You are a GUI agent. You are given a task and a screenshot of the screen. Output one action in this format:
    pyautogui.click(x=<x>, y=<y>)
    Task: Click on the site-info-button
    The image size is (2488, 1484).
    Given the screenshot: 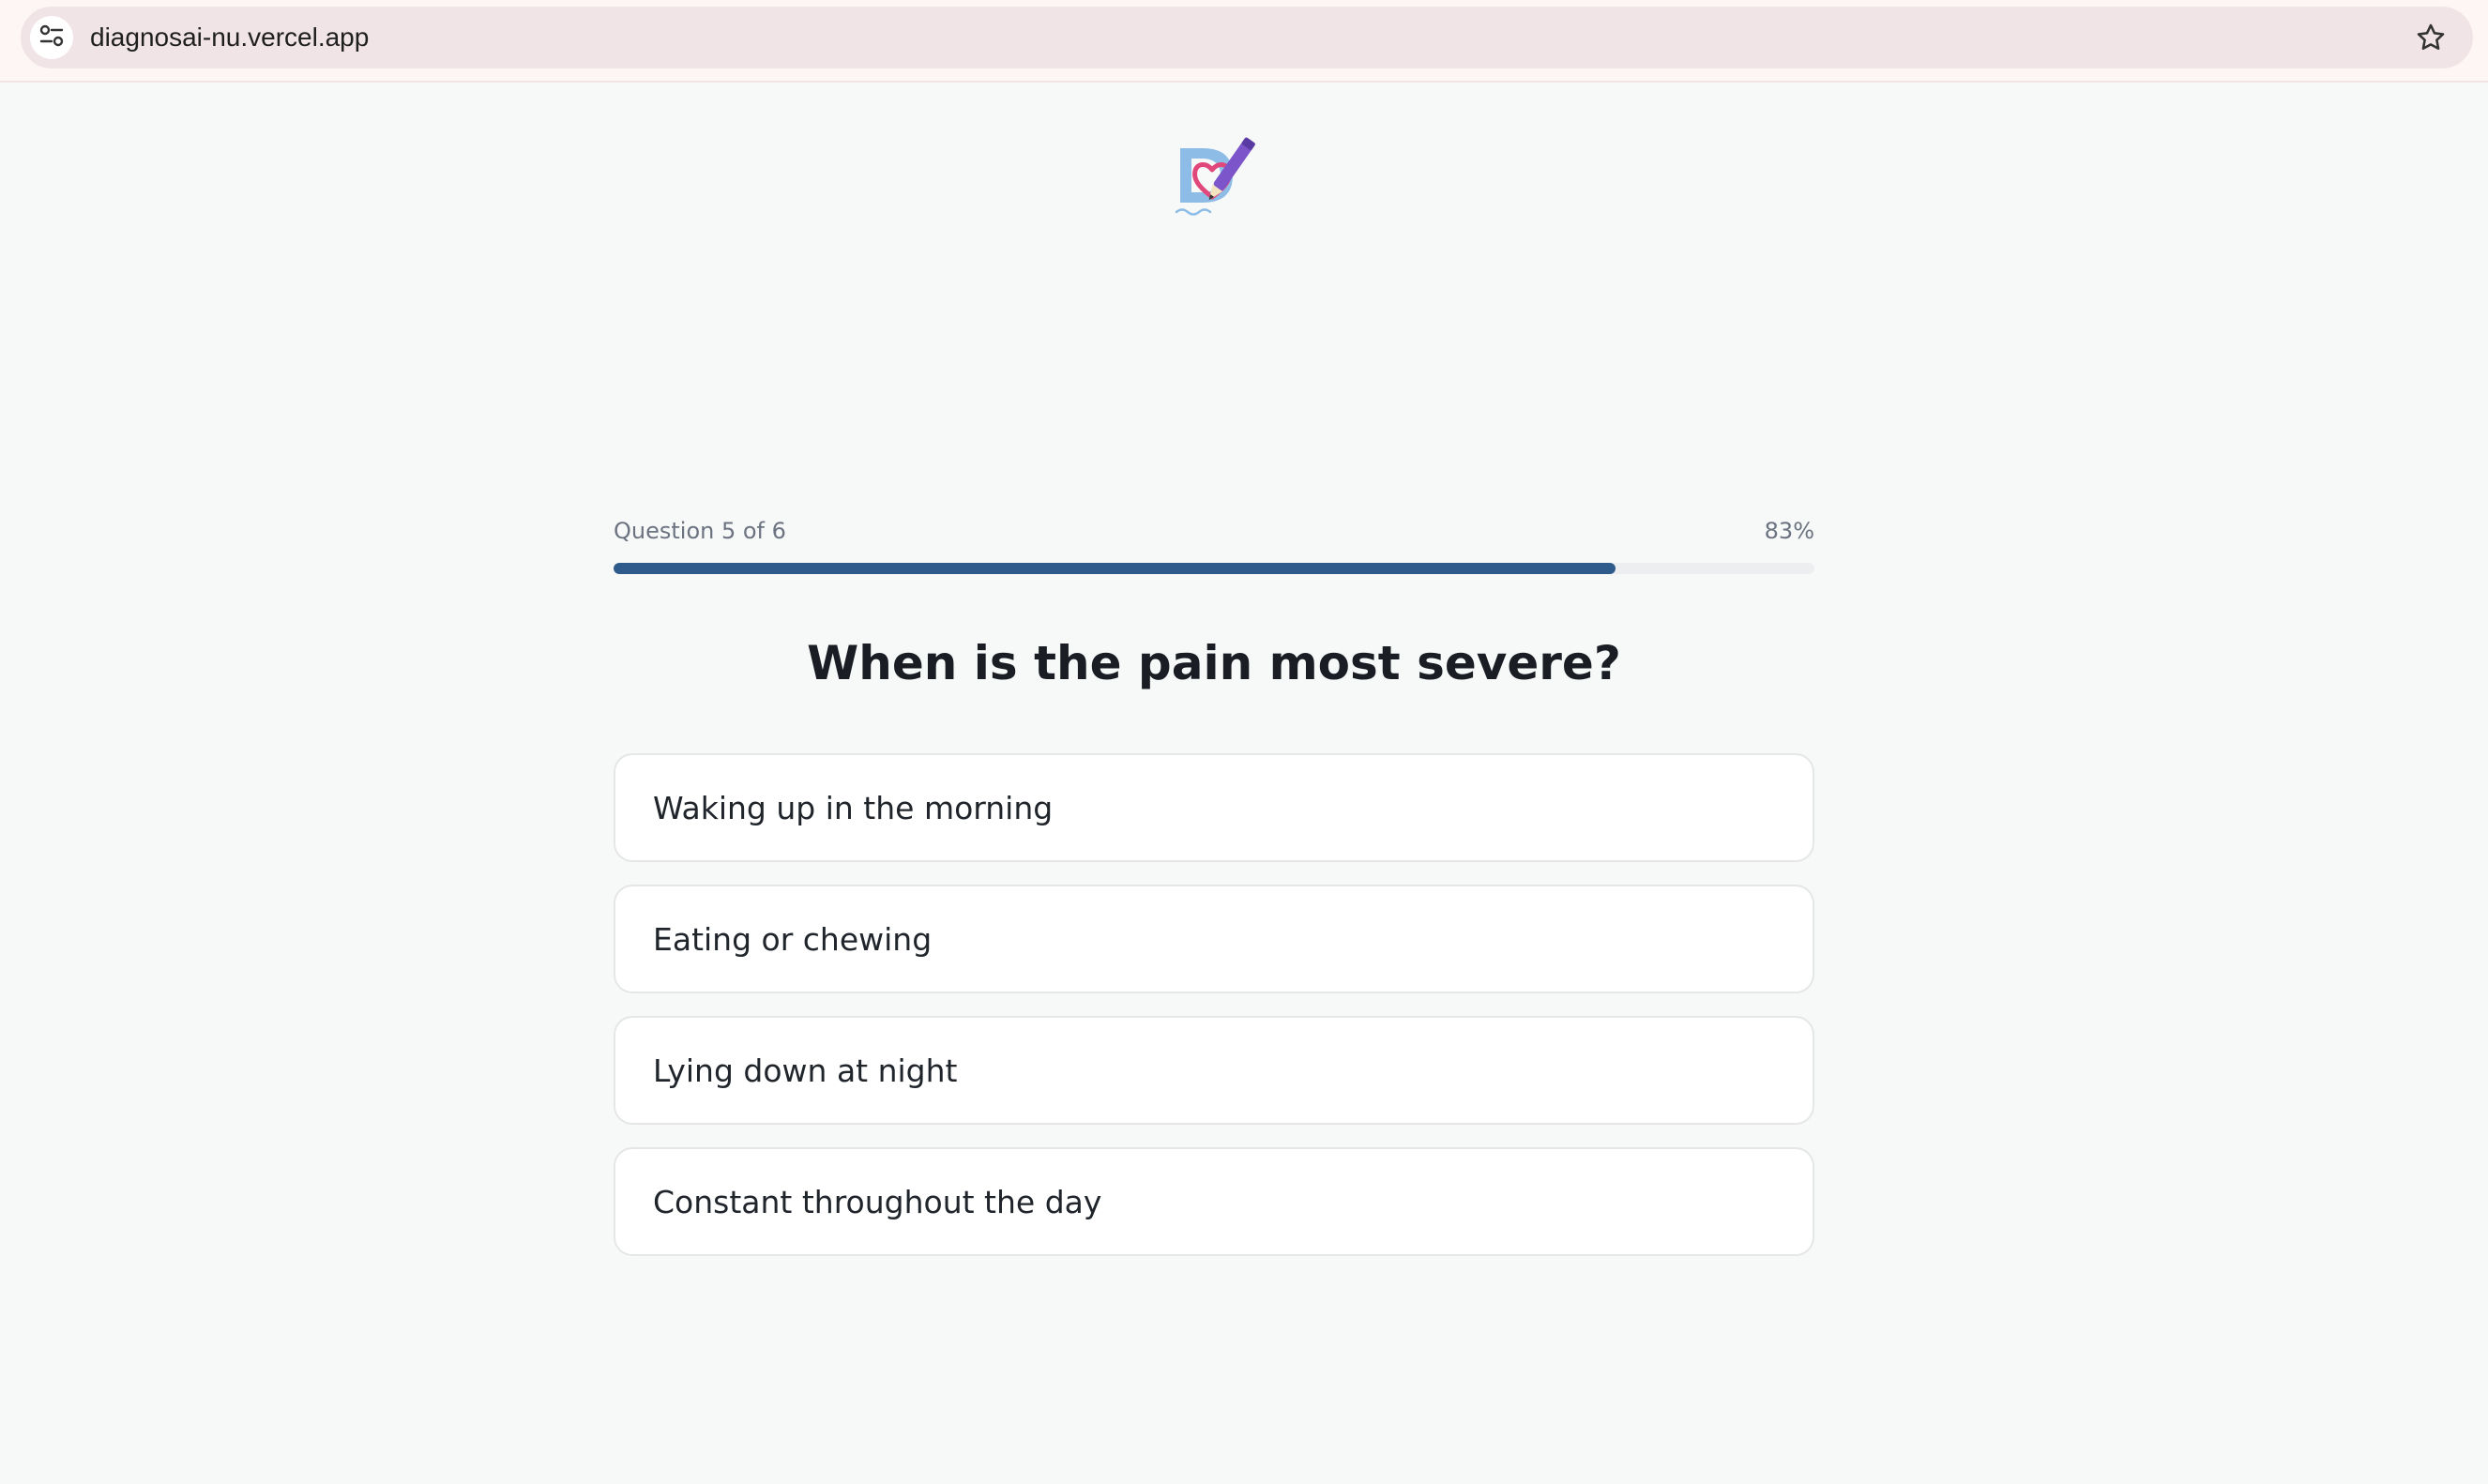 What is the action you would take?
    pyautogui.click(x=51, y=38)
    